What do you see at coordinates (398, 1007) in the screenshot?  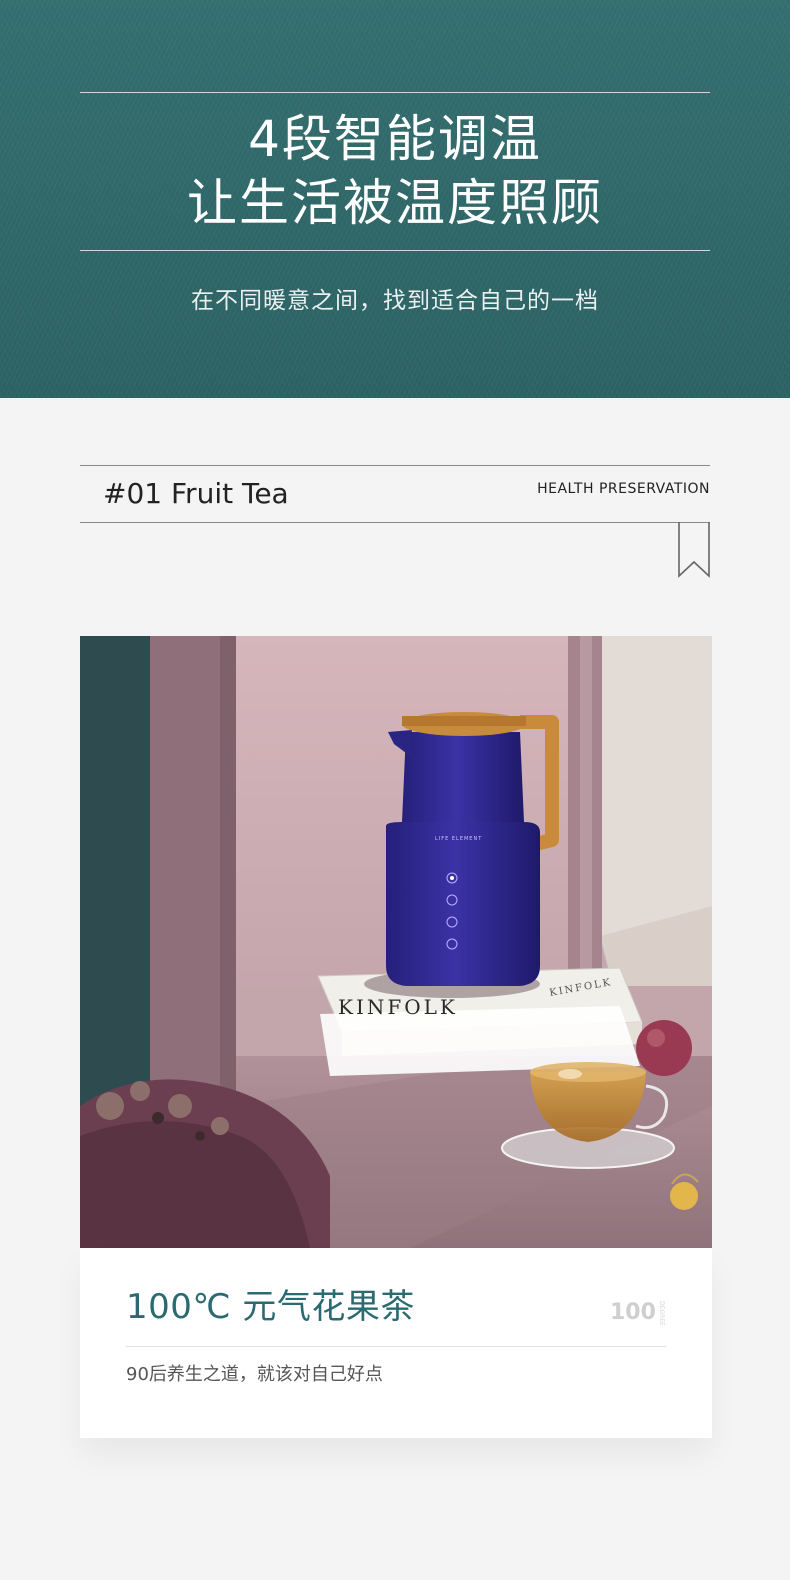 I see `book-title: KINFOLK` at bounding box center [398, 1007].